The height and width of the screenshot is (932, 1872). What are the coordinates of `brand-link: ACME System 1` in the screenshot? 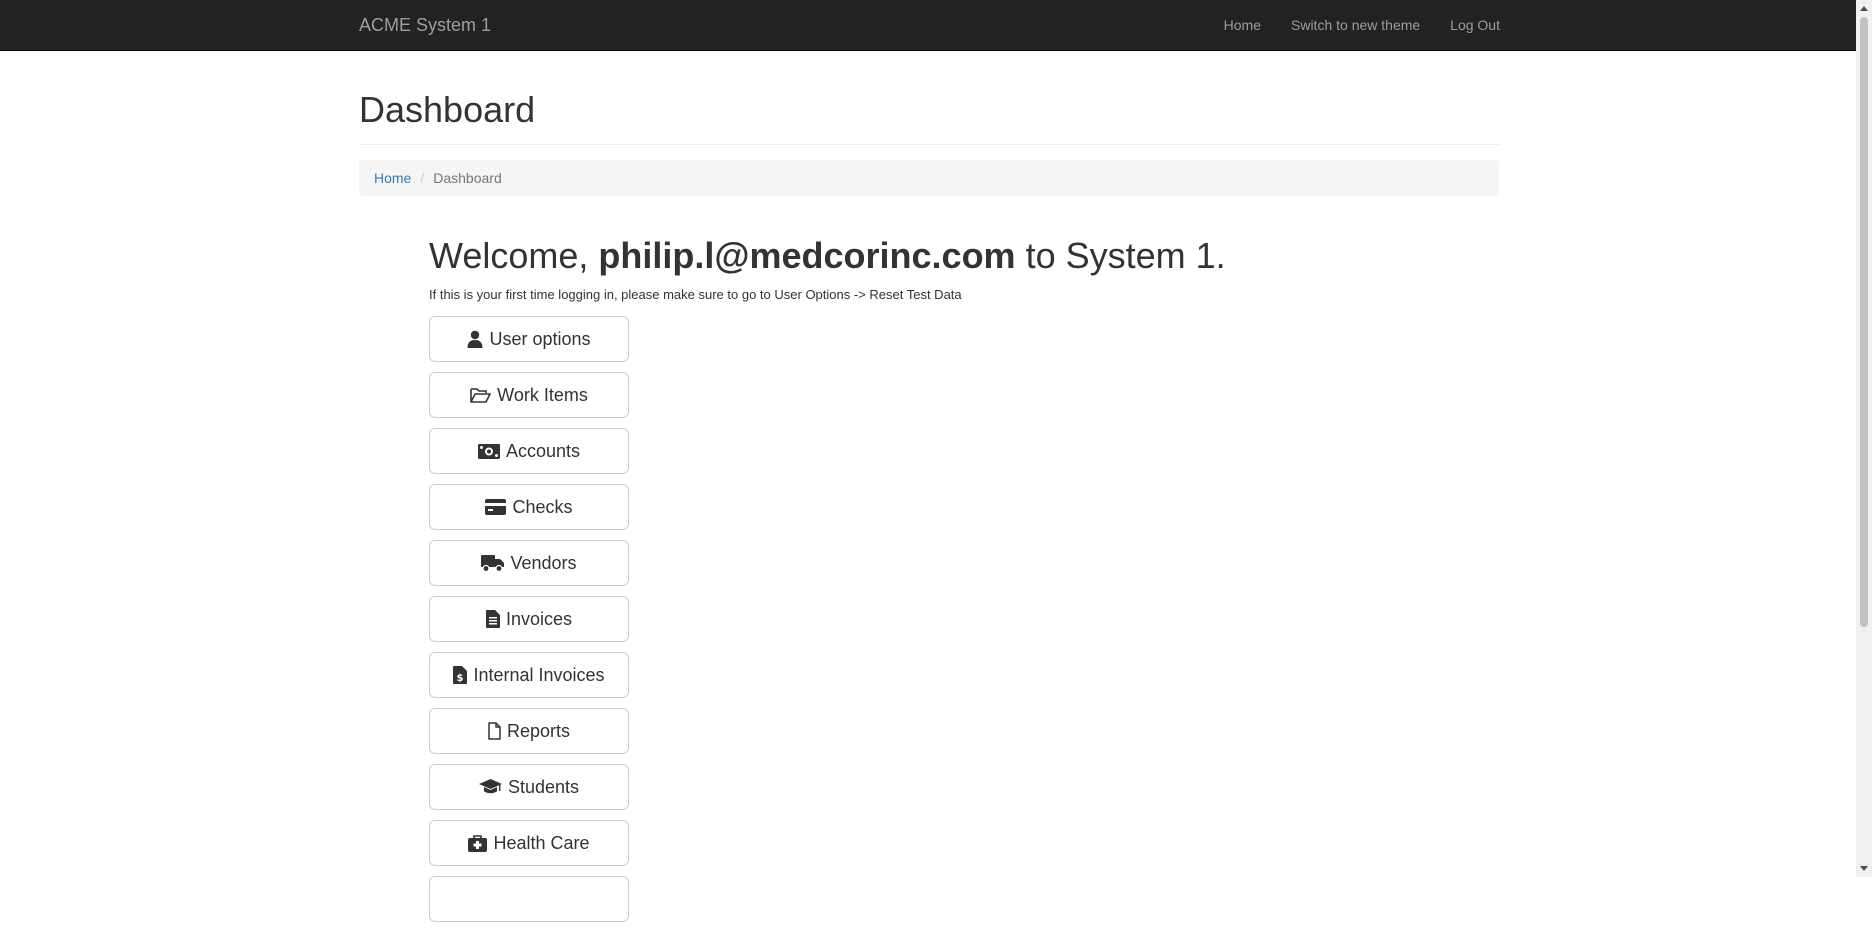 It's located at (425, 25).